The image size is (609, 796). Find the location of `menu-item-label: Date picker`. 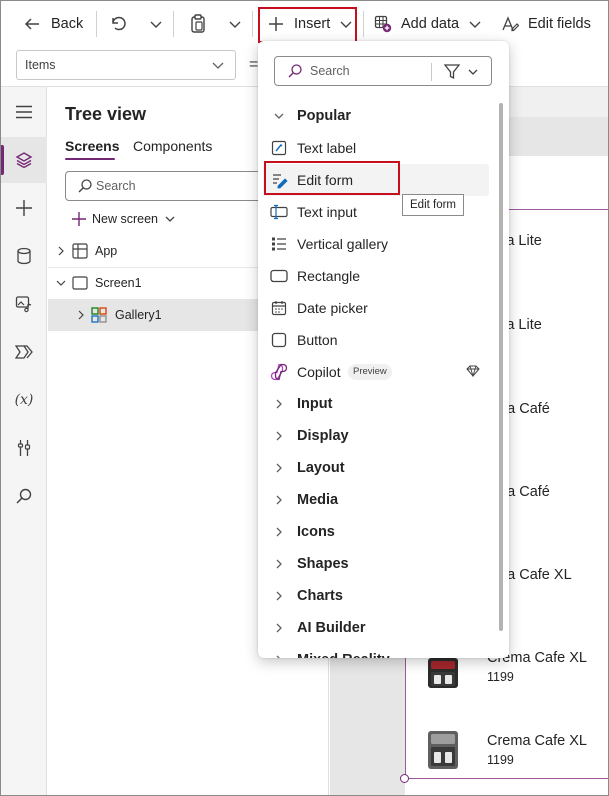

menu-item-label: Date picker is located at coordinates (332, 308).